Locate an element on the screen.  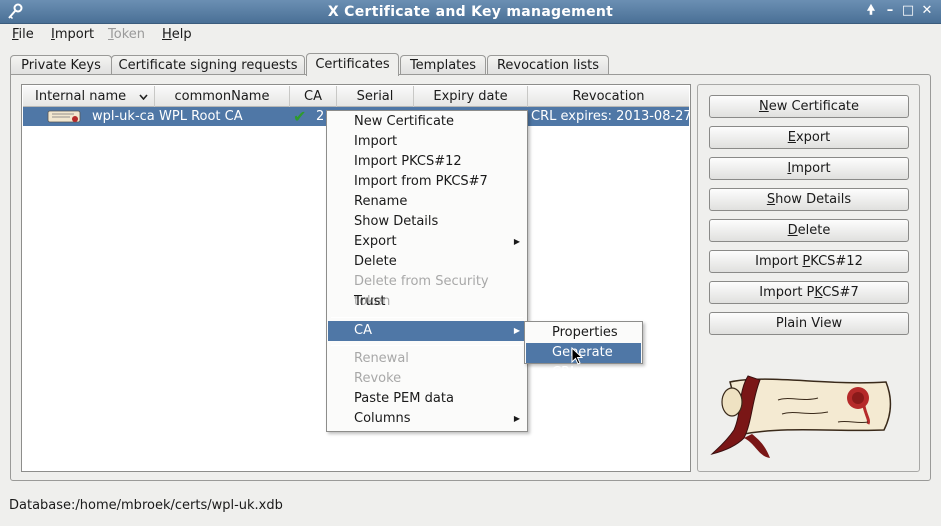
show-details-button: Show Details is located at coordinates (809, 199).